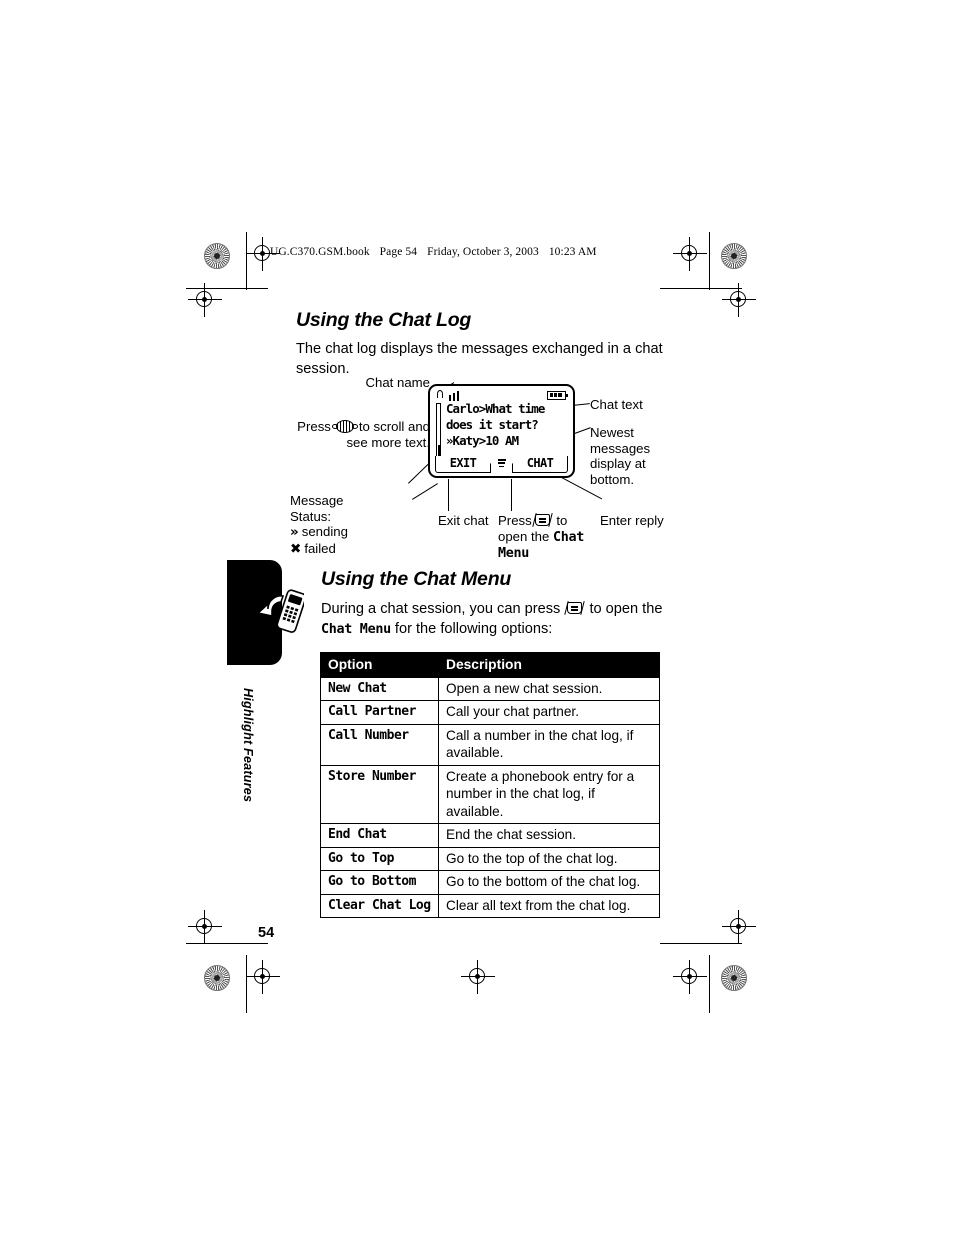 The height and width of the screenshot is (1235, 954). Describe the element at coordinates (217, 256) in the screenshot. I see `registration-star-top-left` at that location.